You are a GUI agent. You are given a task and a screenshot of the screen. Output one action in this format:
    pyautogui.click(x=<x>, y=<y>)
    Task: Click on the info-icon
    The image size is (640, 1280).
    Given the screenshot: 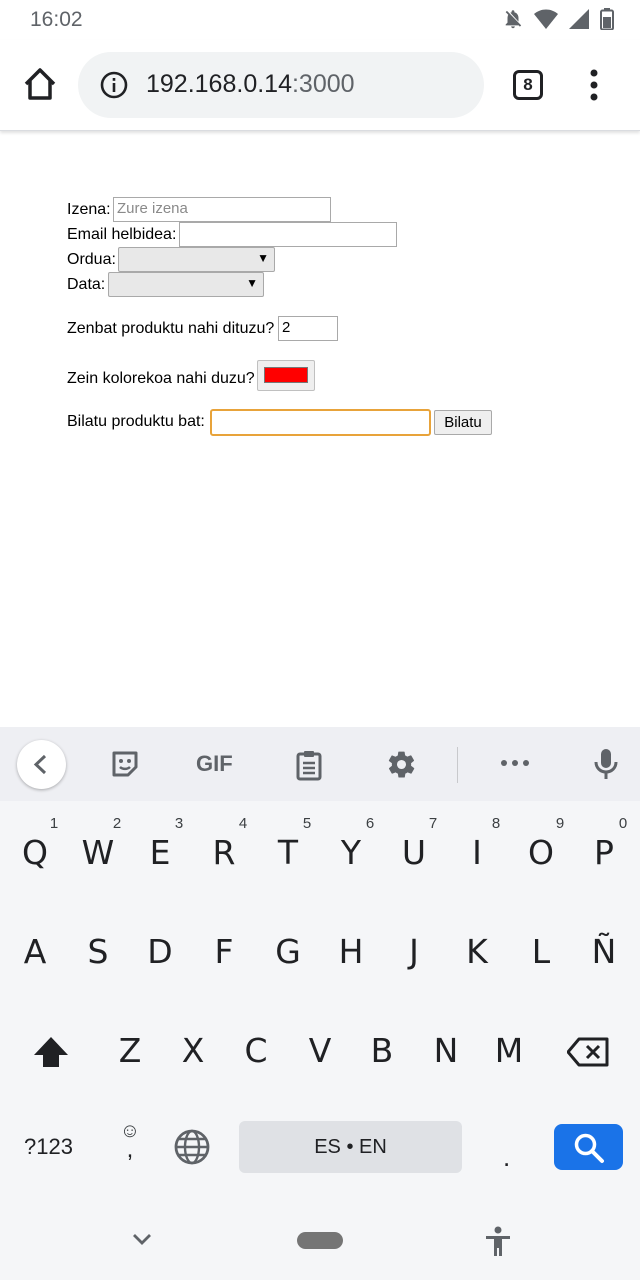 What is the action you would take?
    pyautogui.click(x=114, y=85)
    